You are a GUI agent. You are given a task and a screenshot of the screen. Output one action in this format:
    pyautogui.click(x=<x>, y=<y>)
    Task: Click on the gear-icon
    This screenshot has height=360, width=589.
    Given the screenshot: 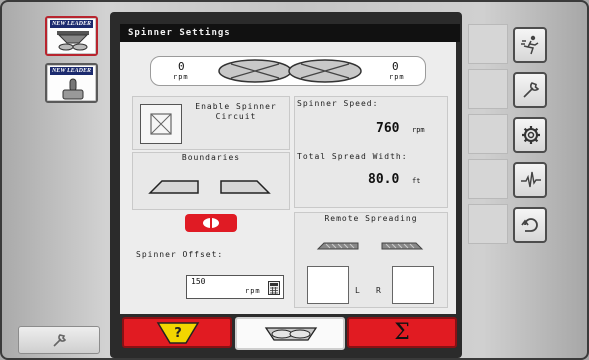 What is the action you would take?
    pyautogui.click(x=531, y=135)
    